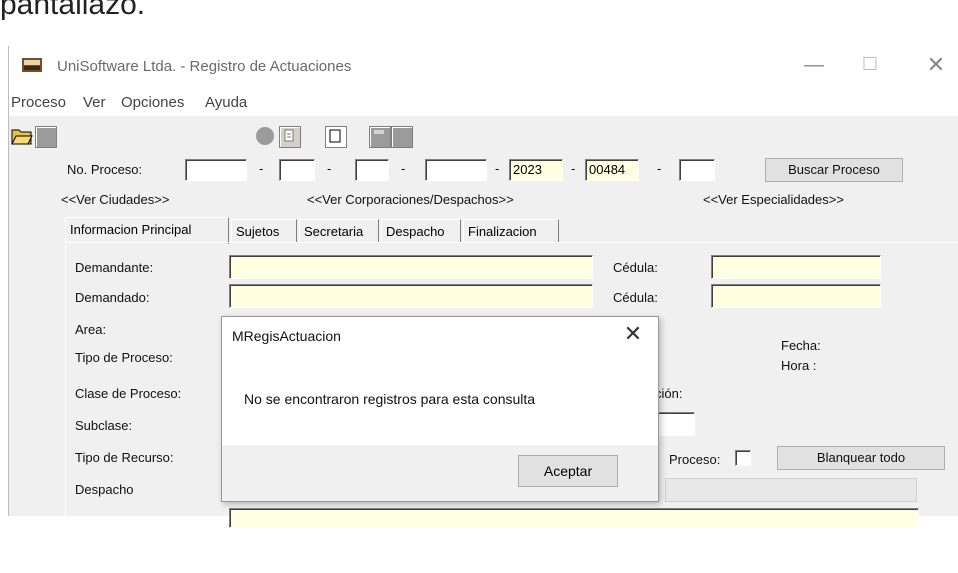  I want to click on dialog-title: MRegisActuacion, so click(286, 336).